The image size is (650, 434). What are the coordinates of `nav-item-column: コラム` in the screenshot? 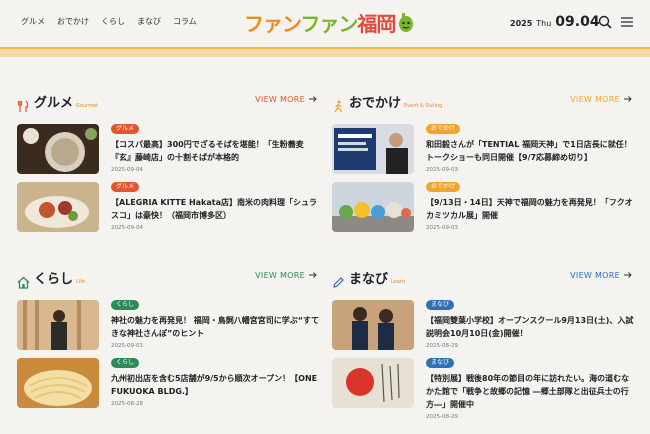 It's located at (185, 21).